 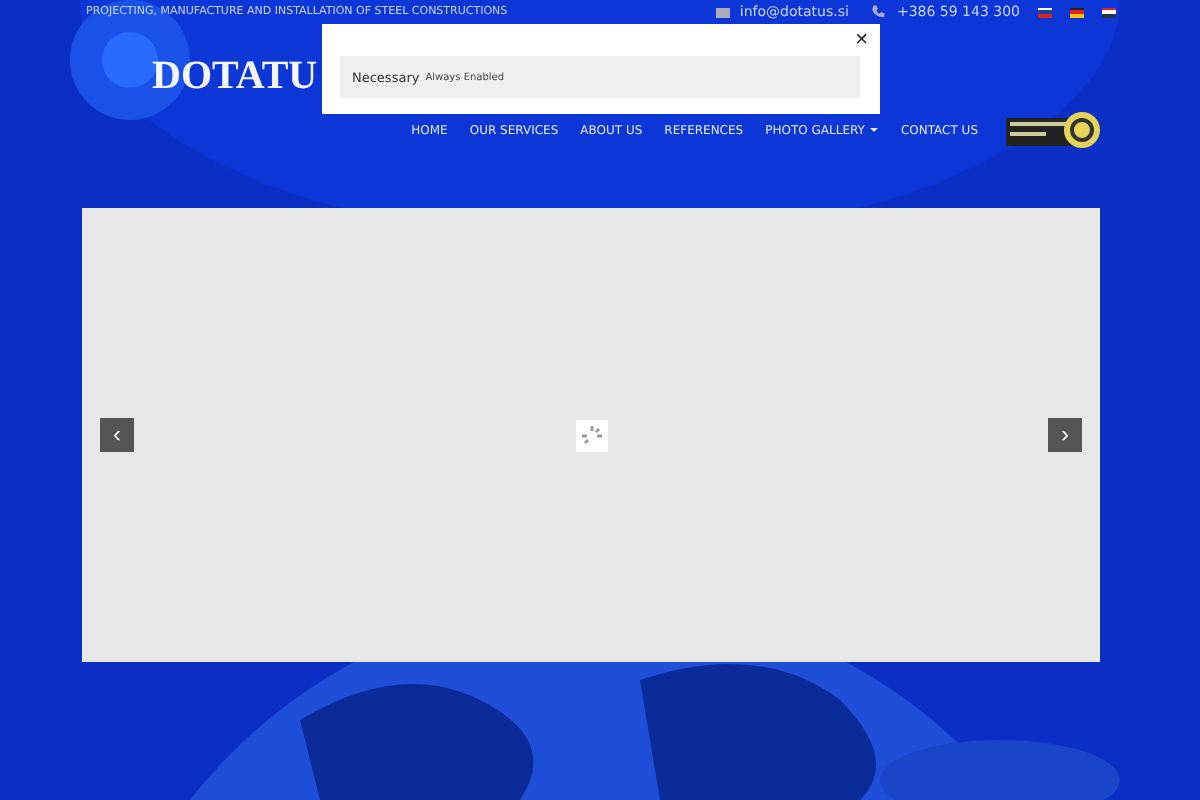 What do you see at coordinates (722, 12) in the screenshot?
I see `mail-icon` at bounding box center [722, 12].